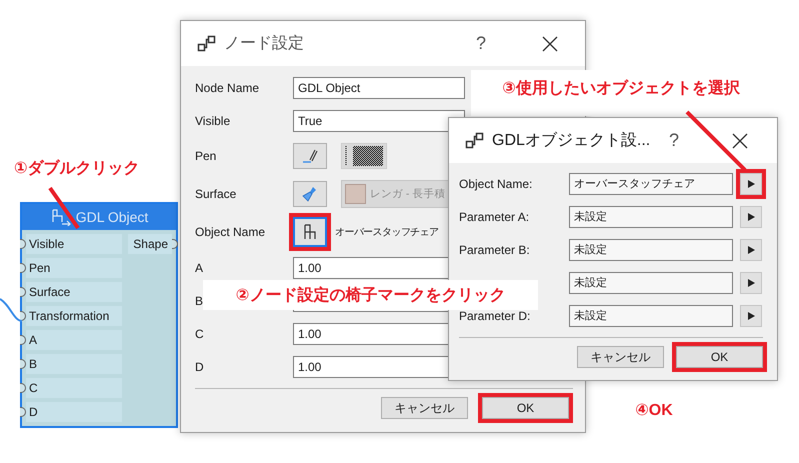 This screenshot has height=463, width=799. I want to click on input-port-label: C, so click(74, 388).